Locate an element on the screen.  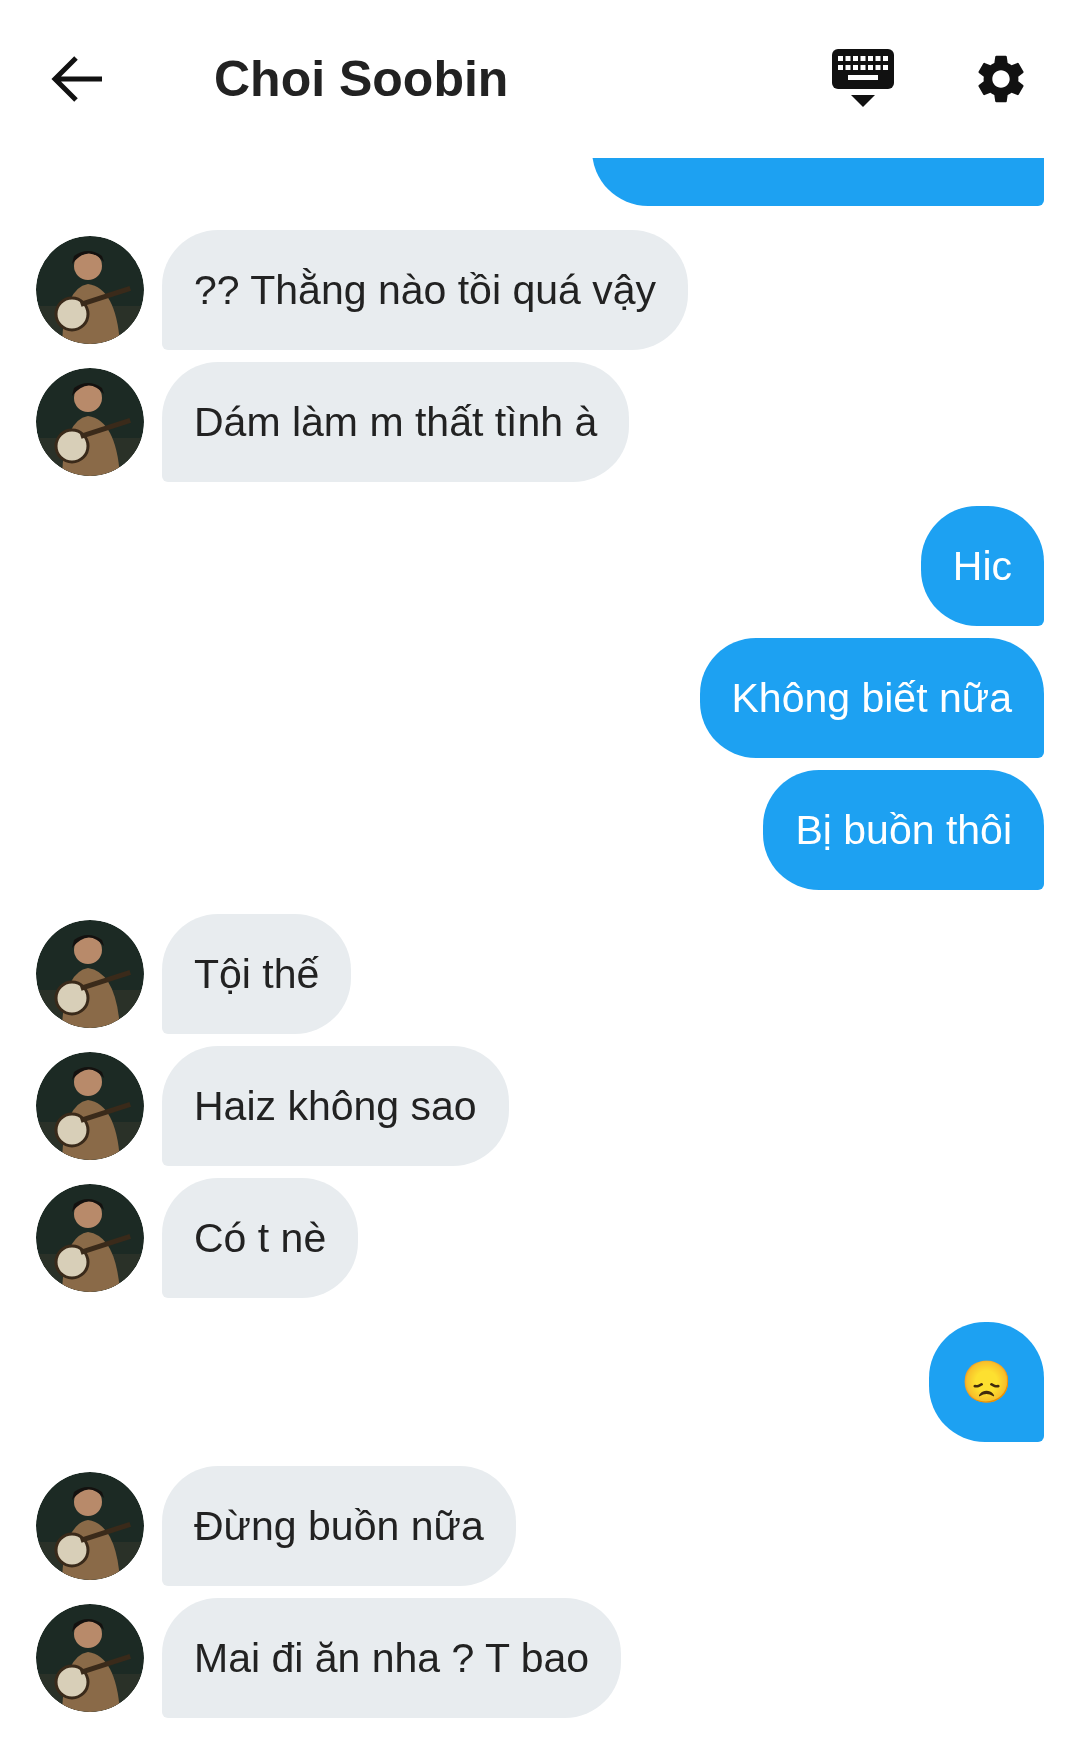
received-message: Đừng buồn nữa is located at coordinates (339, 1526).